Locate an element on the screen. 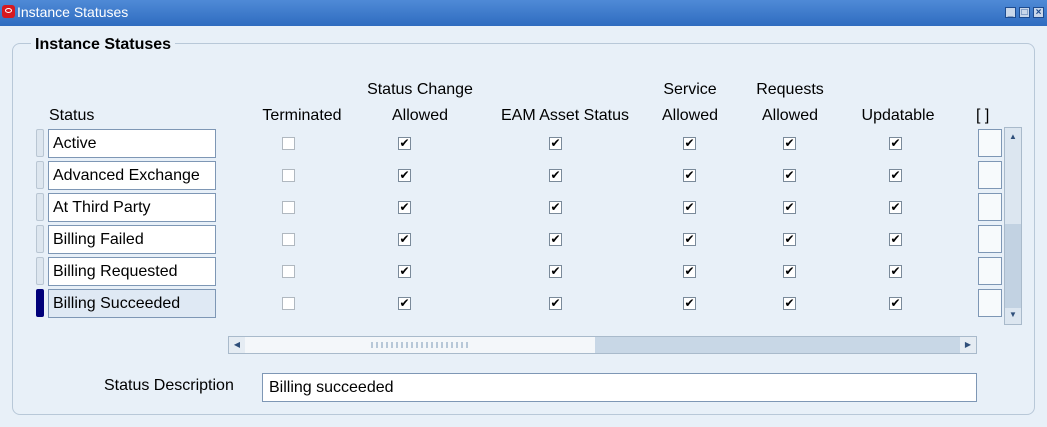 The height and width of the screenshot is (427, 1047). header-updatable: Updatable is located at coordinates (898, 115).